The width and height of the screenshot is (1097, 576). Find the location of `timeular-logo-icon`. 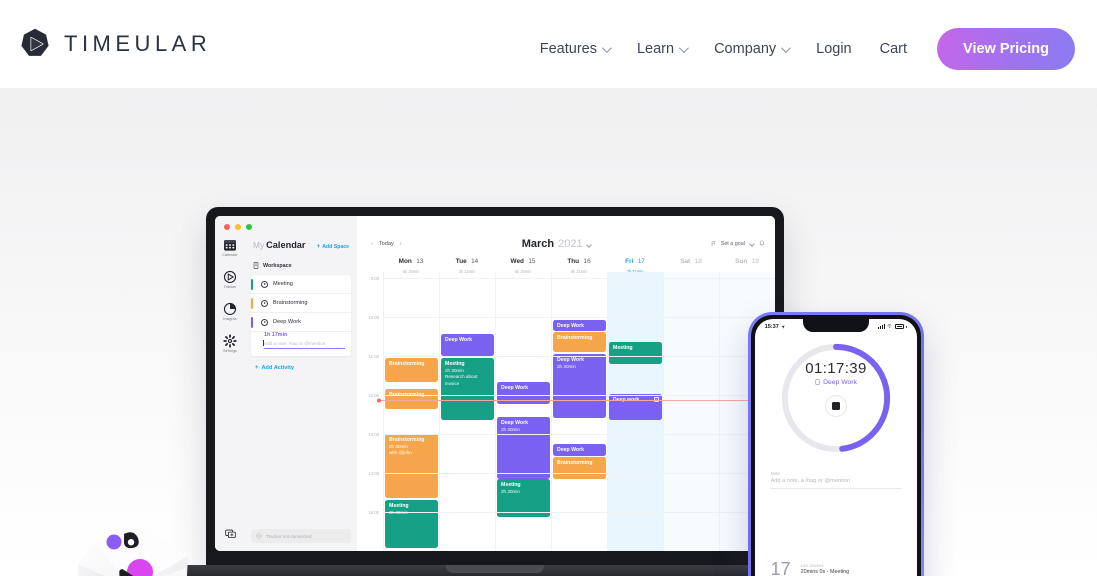

timeular-logo-icon is located at coordinates (35, 42).